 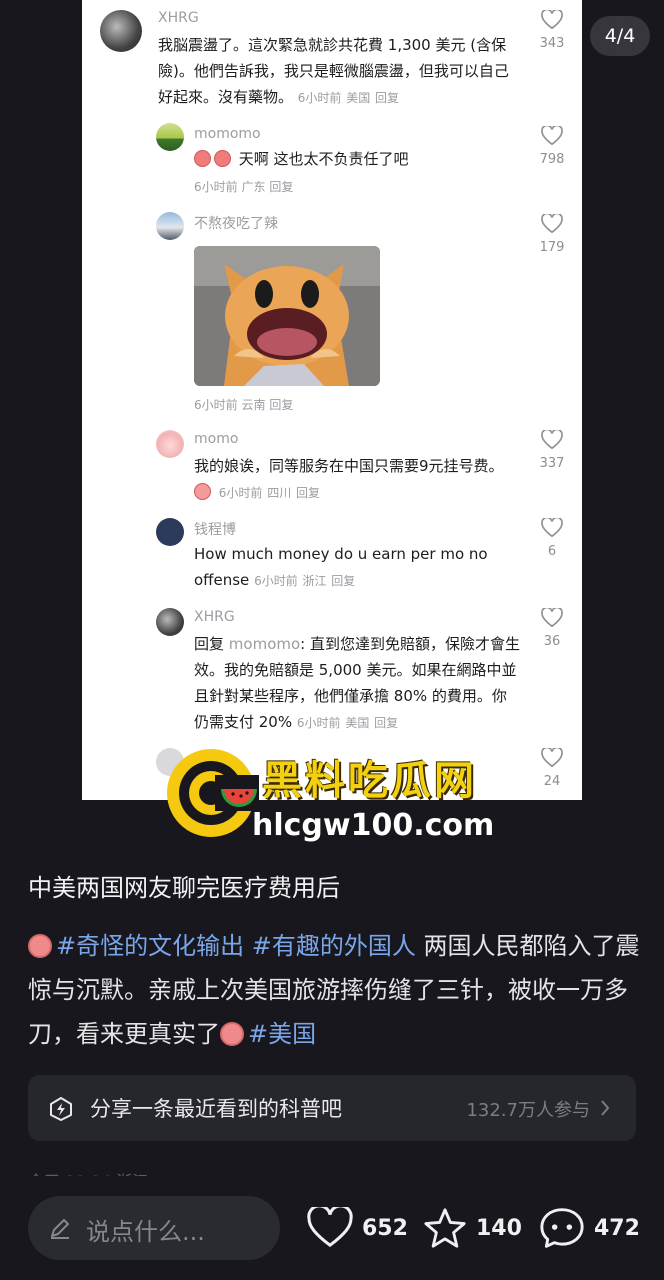 What do you see at coordinates (552, 781) in the screenshot?
I see `like-count: 24` at bounding box center [552, 781].